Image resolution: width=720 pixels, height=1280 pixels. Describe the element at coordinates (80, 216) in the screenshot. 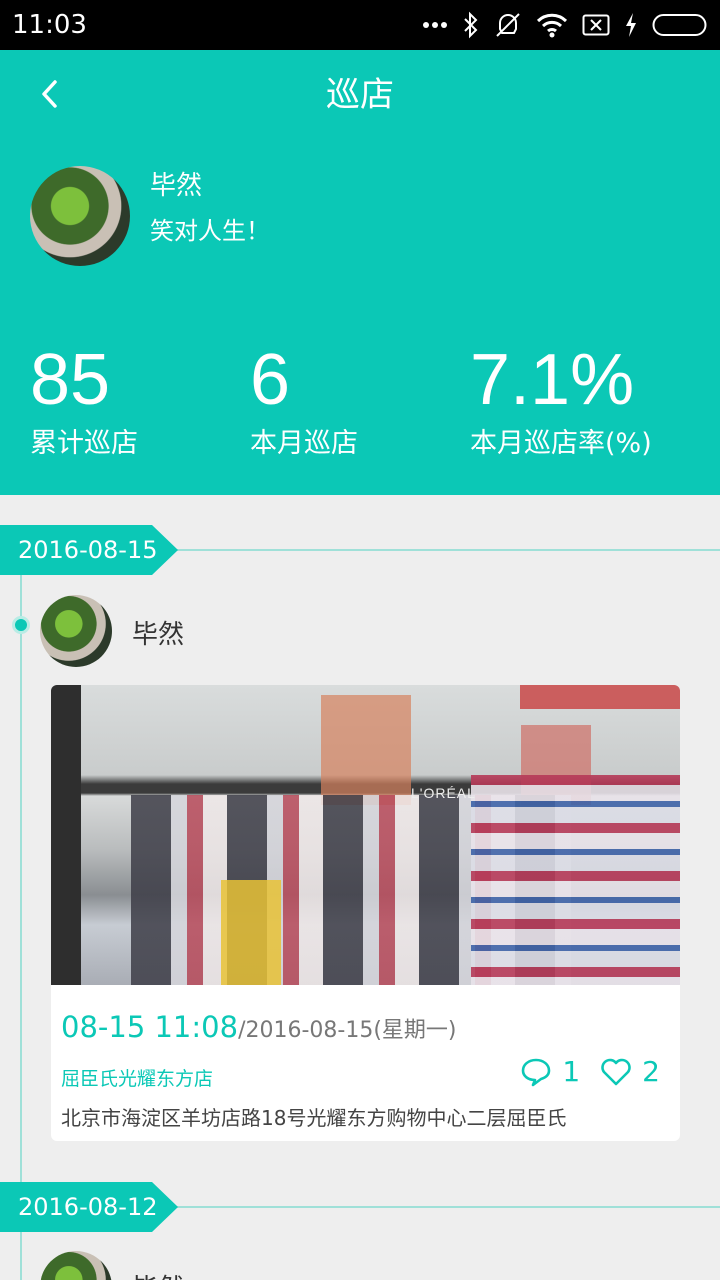

I see `avatar` at that location.